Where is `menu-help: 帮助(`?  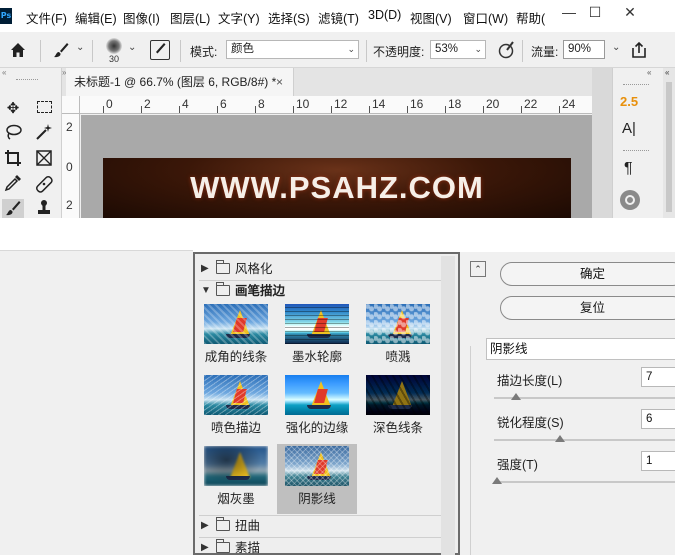
menu-help: 帮助( is located at coordinates (530, 17).